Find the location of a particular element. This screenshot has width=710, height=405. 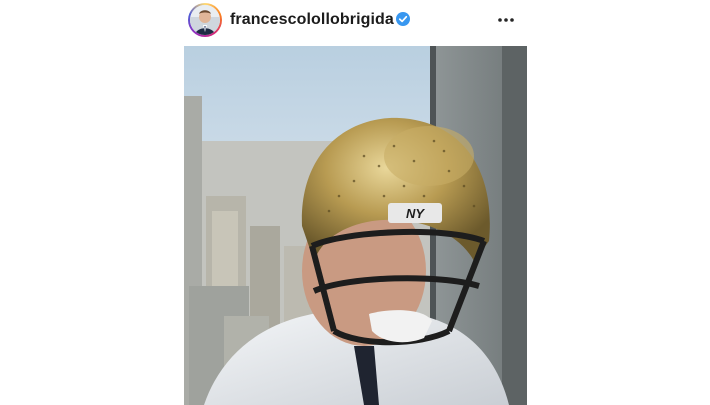

avatar is located at coordinates (205, 20).